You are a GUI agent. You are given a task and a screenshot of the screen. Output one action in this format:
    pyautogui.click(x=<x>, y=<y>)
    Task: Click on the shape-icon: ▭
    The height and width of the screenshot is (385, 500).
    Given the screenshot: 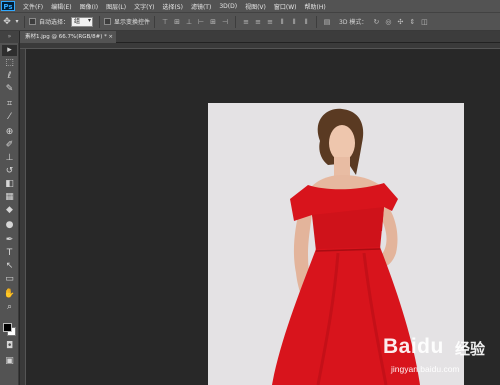 What is the action you would take?
    pyautogui.click(x=9, y=279)
    